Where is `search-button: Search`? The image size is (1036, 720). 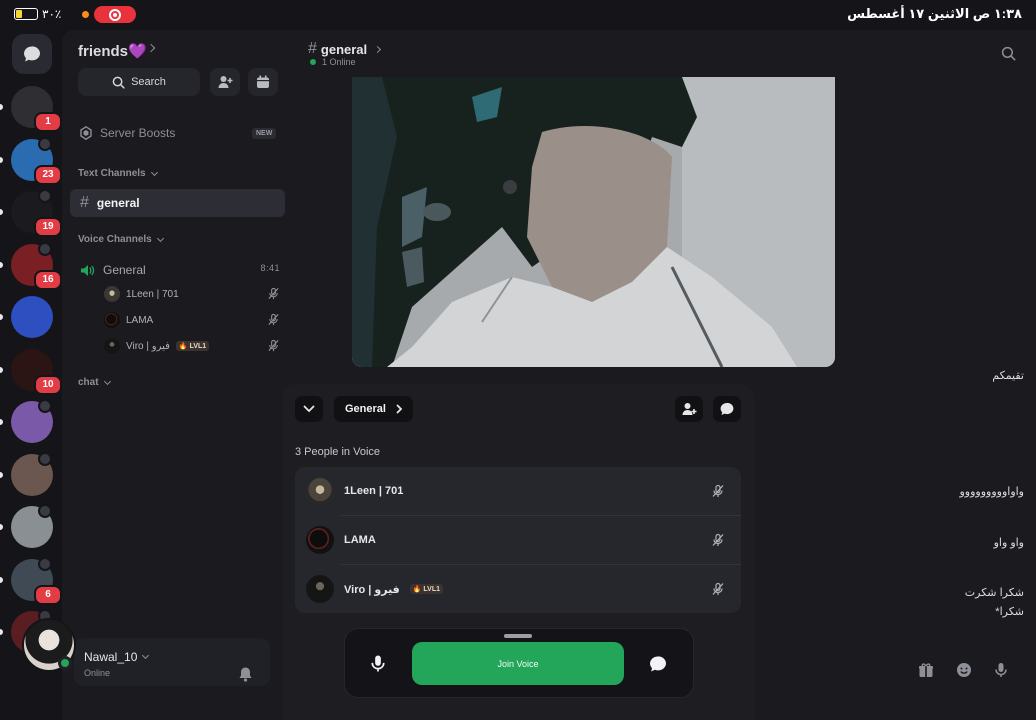
search-button: Search is located at coordinates (139, 82).